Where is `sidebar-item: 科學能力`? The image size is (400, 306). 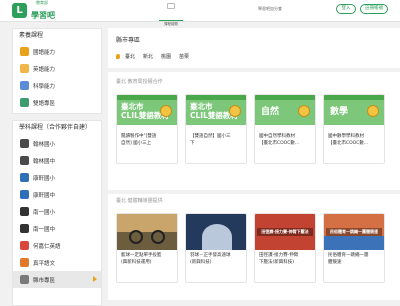 sidebar-item: 科學能力 is located at coordinates (57, 85).